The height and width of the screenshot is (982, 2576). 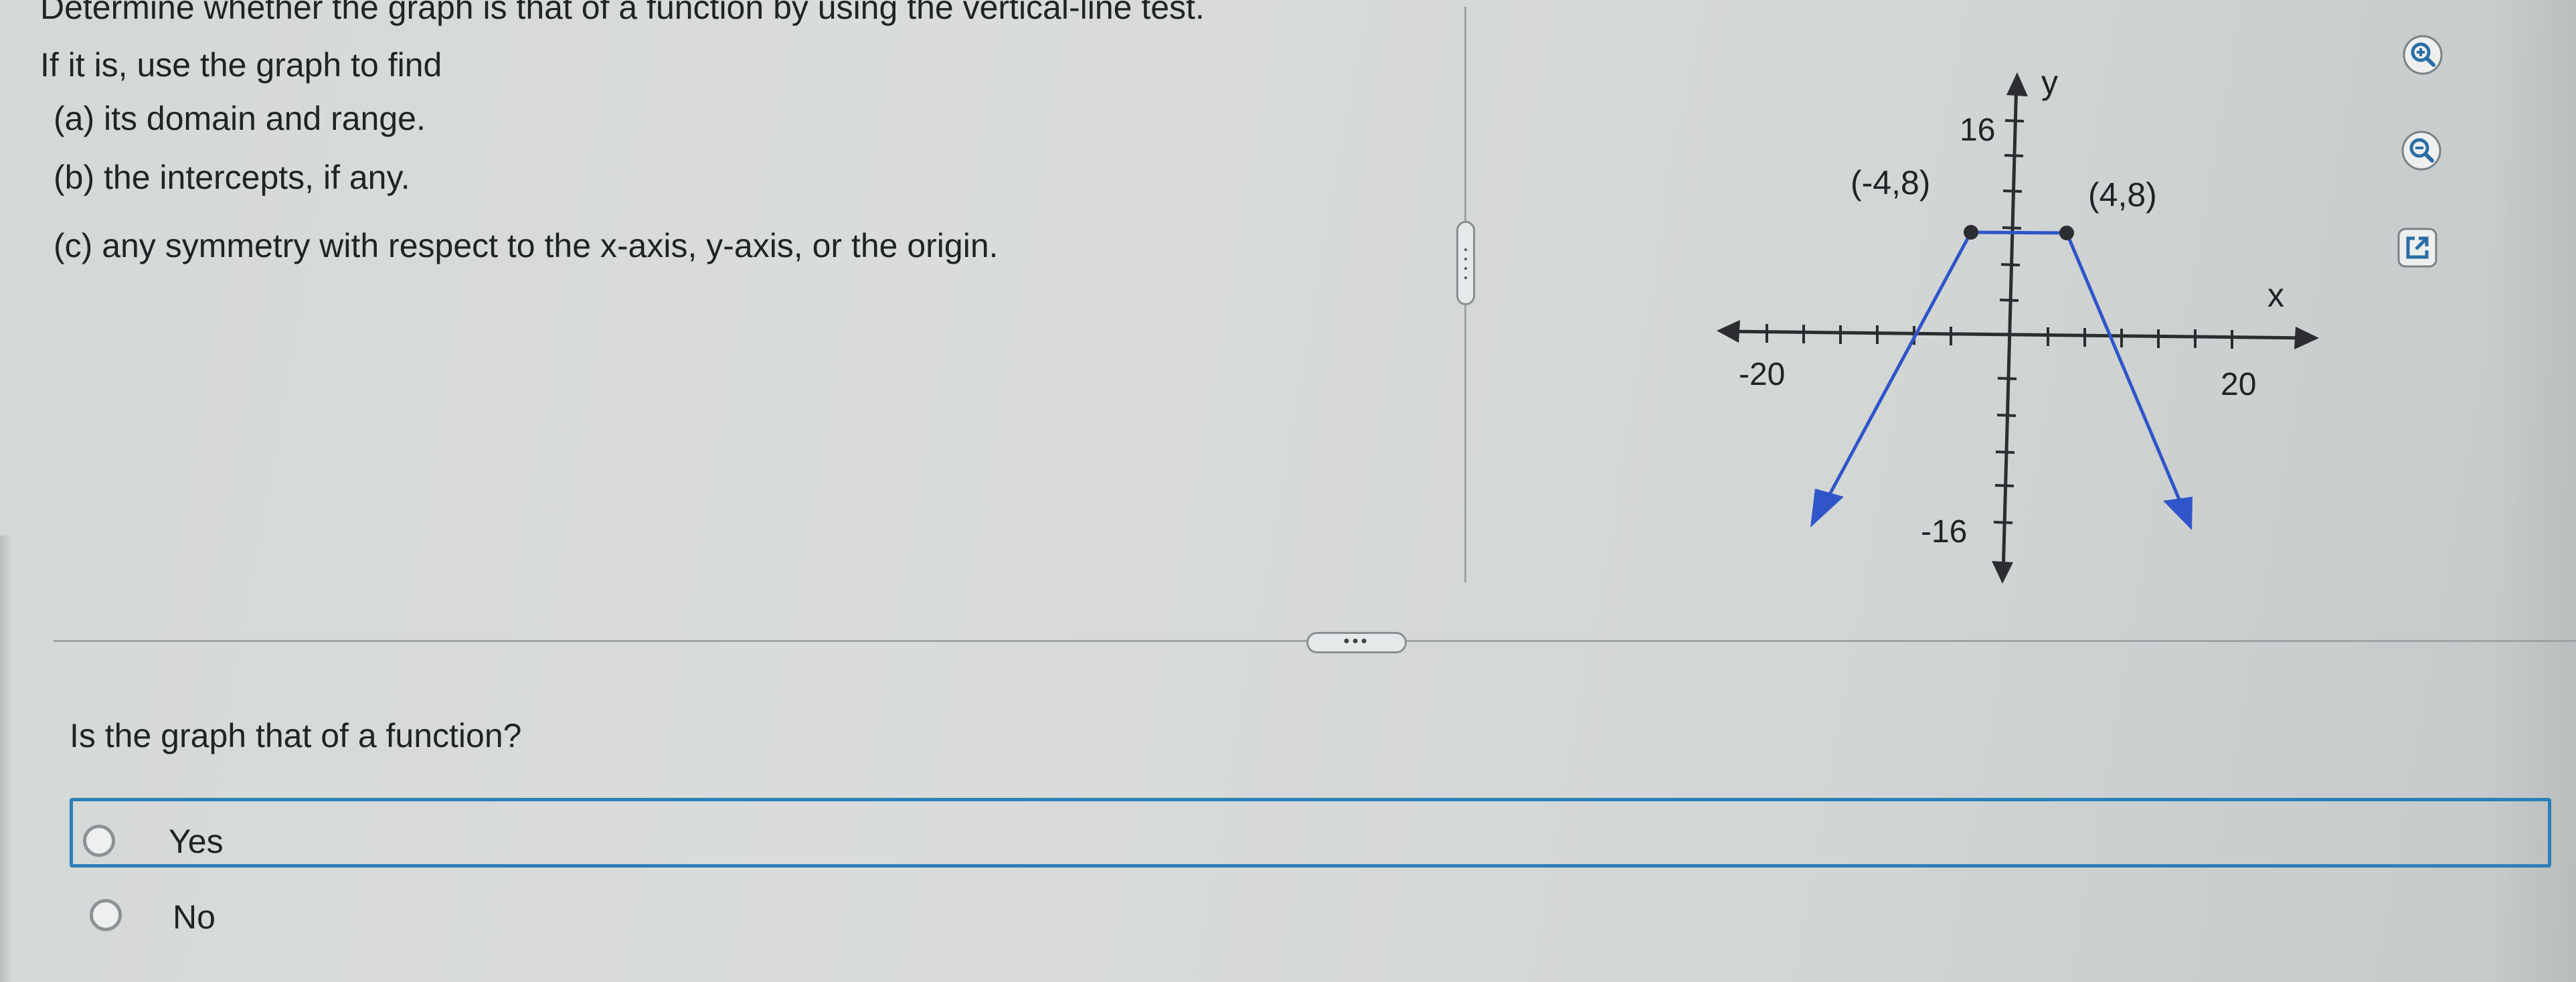 I want to click on subquestion-prompt: Is the graph that of a function?, so click(x=296, y=736).